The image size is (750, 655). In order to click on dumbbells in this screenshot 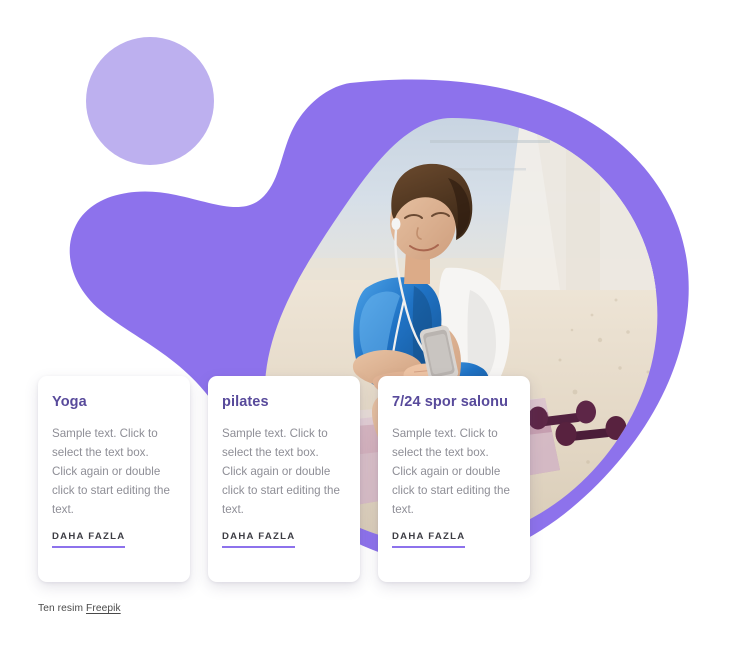, I will do `click(577, 423)`.